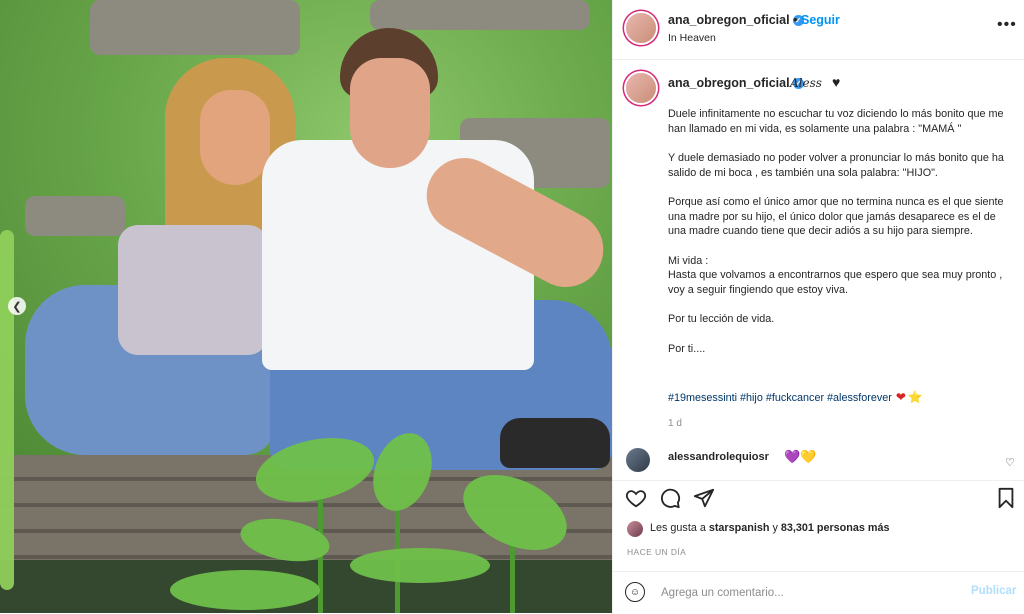  Describe the element at coordinates (836, 82) in the screenshot. I see `black-heart-emoji: ♥` at that location.